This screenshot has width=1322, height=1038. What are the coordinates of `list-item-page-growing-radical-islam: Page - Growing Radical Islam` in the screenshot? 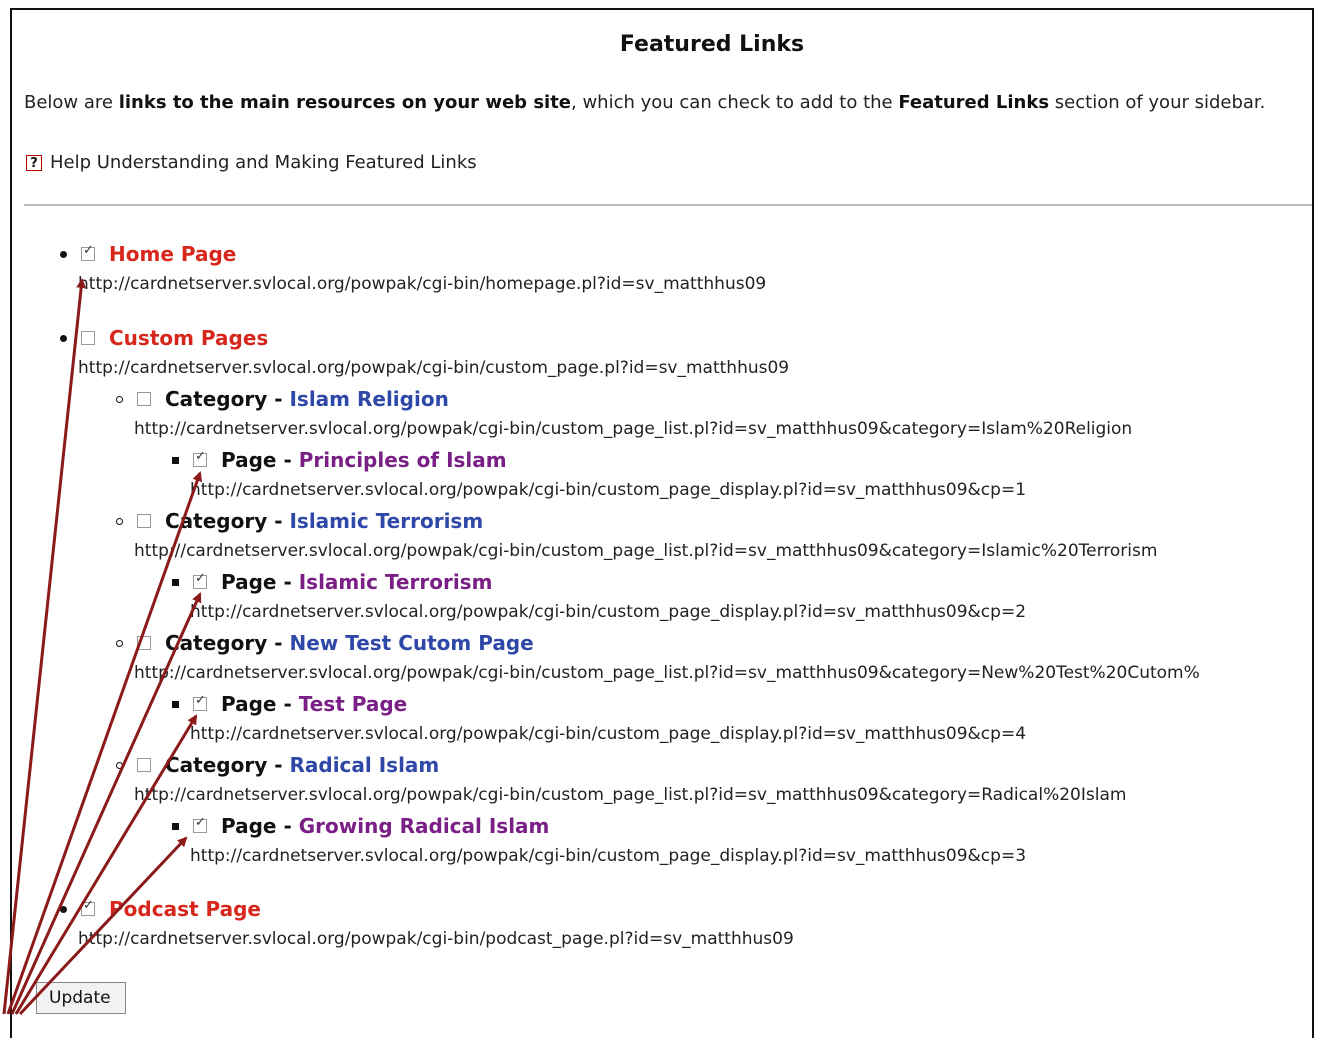 It's located at (360, 826).